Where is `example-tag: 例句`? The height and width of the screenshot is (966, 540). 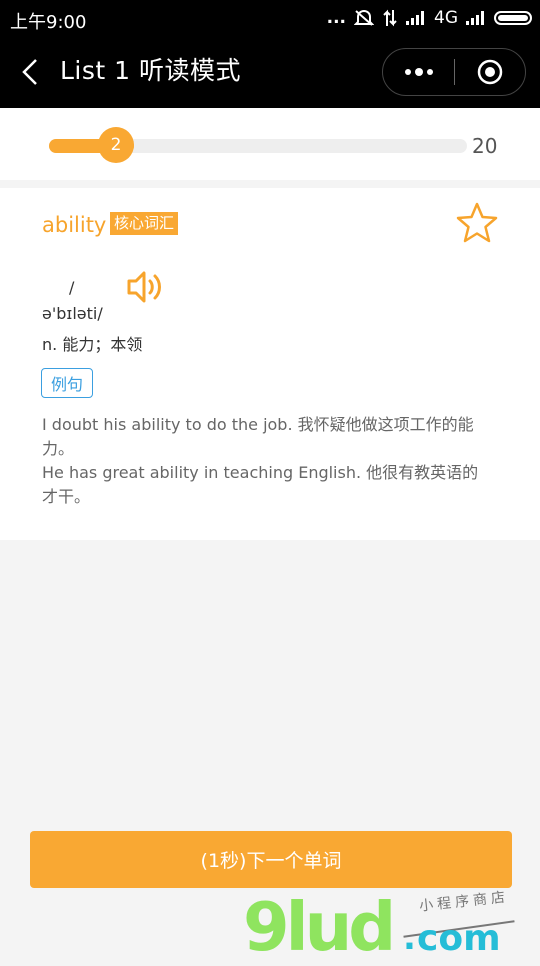
example-tag: 例句 is located at coordinates (67, 383).